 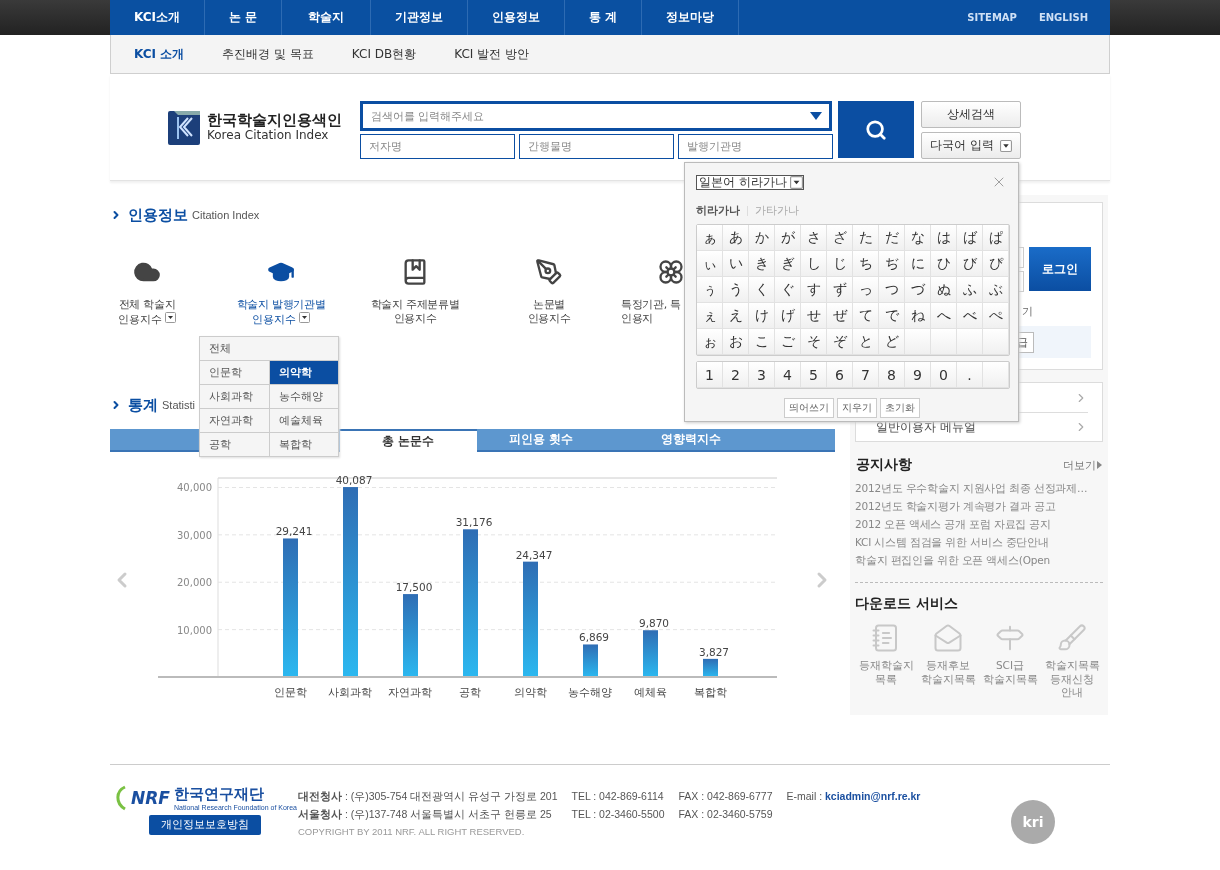 I want to click on copyright-text: COPYRIGHT BY 2011 NRF. ALL RIGHT RESERVED., so click(x=412, y=831).